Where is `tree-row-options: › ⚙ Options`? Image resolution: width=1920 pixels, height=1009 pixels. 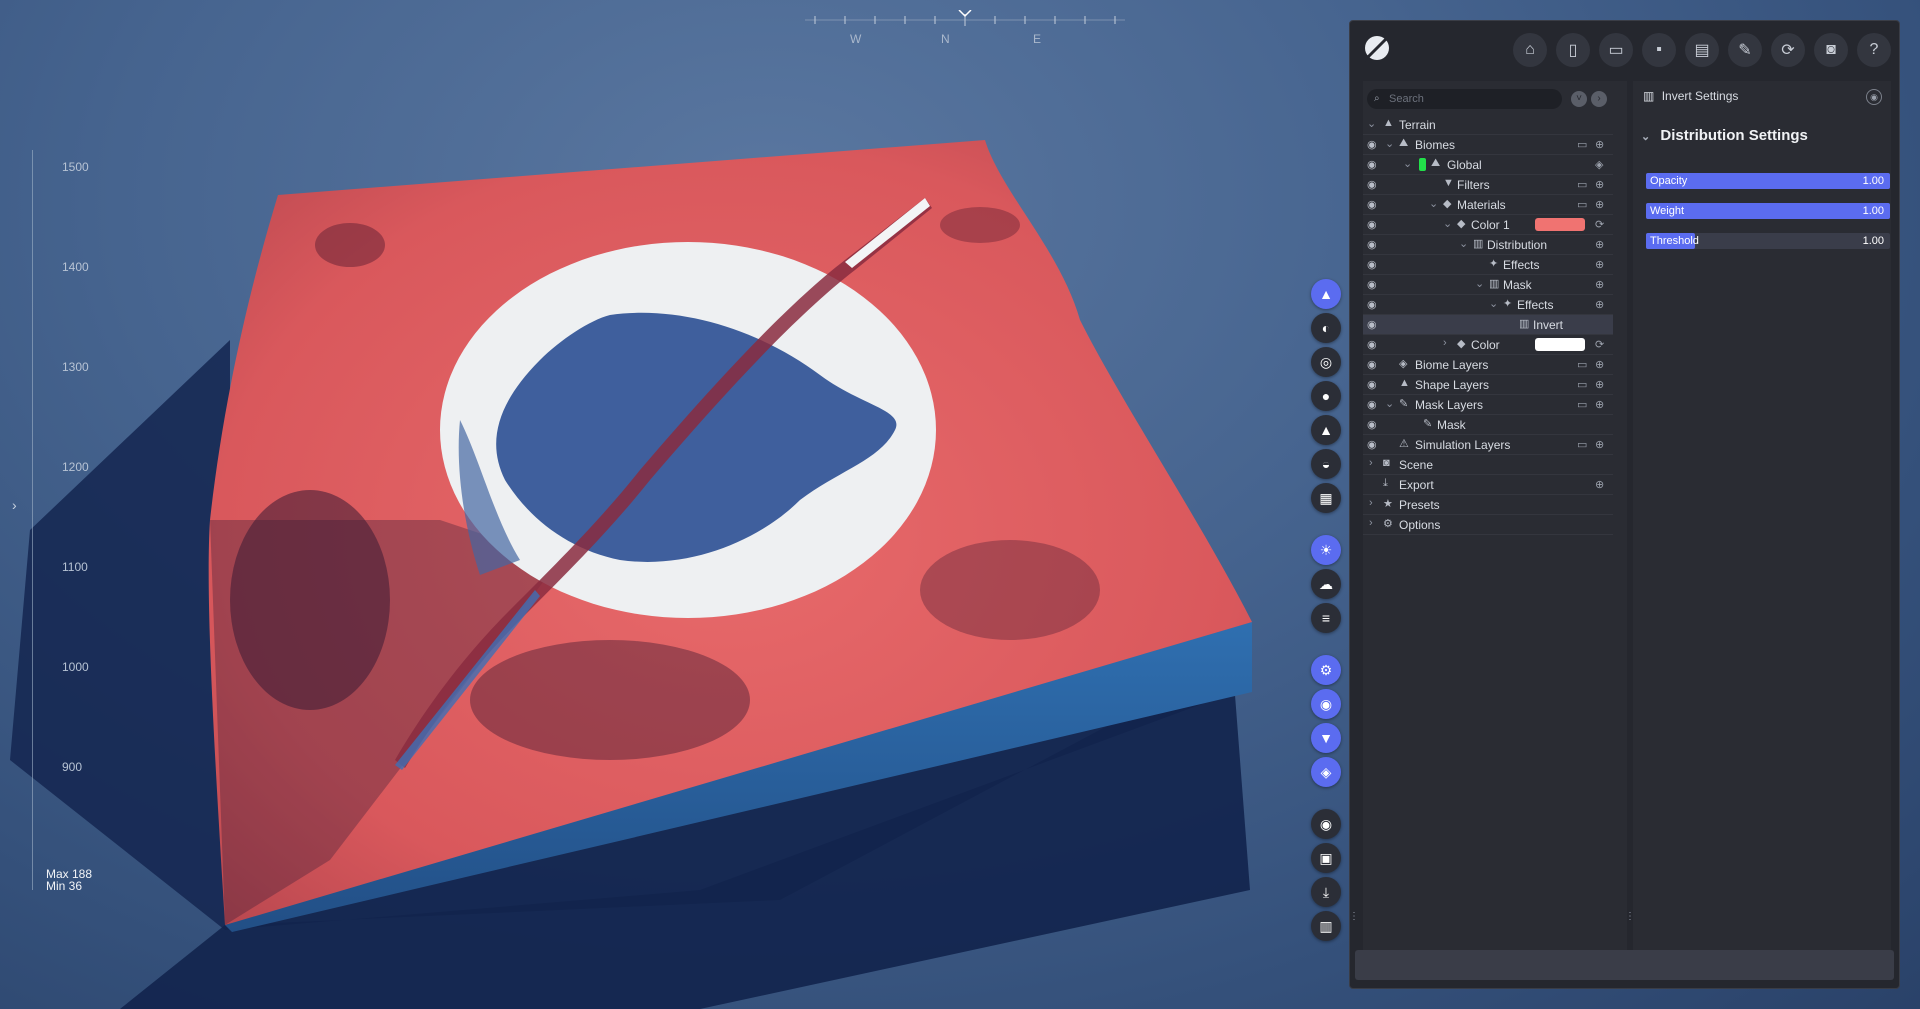
tree-row-options: › ⚙ Options is located at coordinates (1488, 525).